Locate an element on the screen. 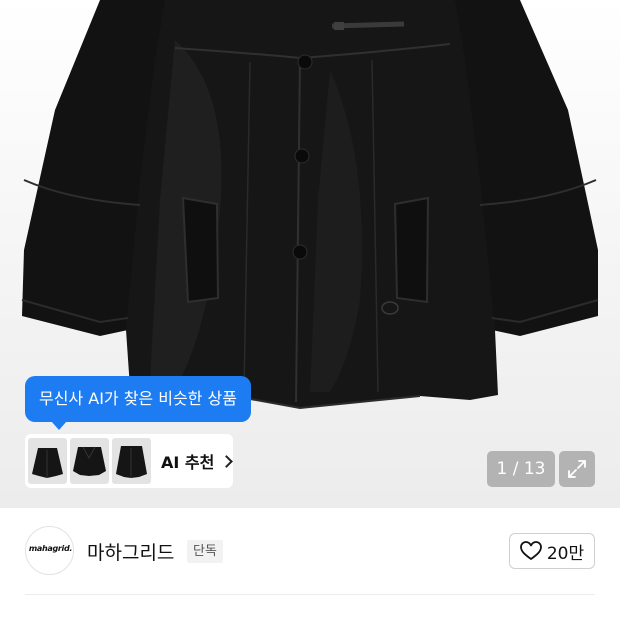 Image resolution: width=620 pixels, height=620 pixels. ai-recommendation-button: AI 추천 is located at coordinates (129, 461).